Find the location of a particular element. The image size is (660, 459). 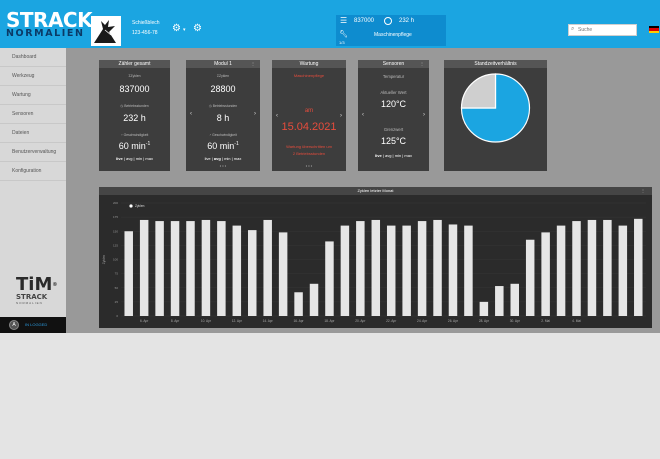

tim-strack-text: STRACK is located at coordinates (32, 297).